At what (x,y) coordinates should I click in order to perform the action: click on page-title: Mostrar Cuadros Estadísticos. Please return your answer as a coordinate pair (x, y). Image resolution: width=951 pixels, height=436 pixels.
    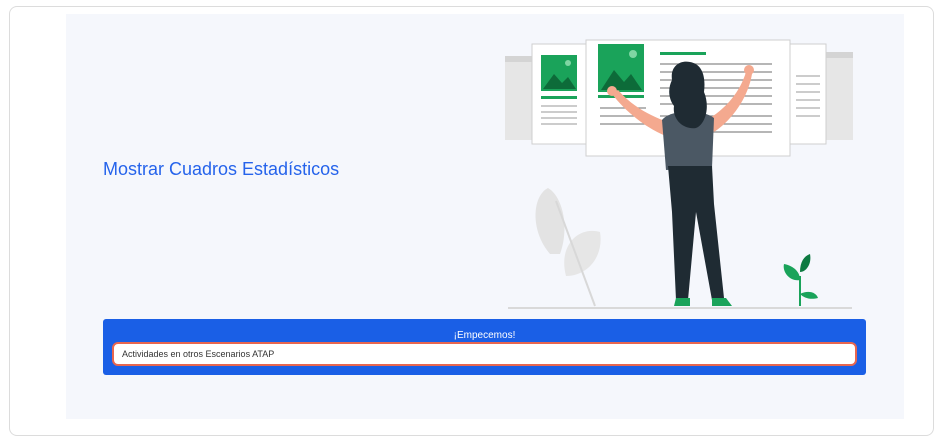
    Looking at the image, I should click on (221, 169).